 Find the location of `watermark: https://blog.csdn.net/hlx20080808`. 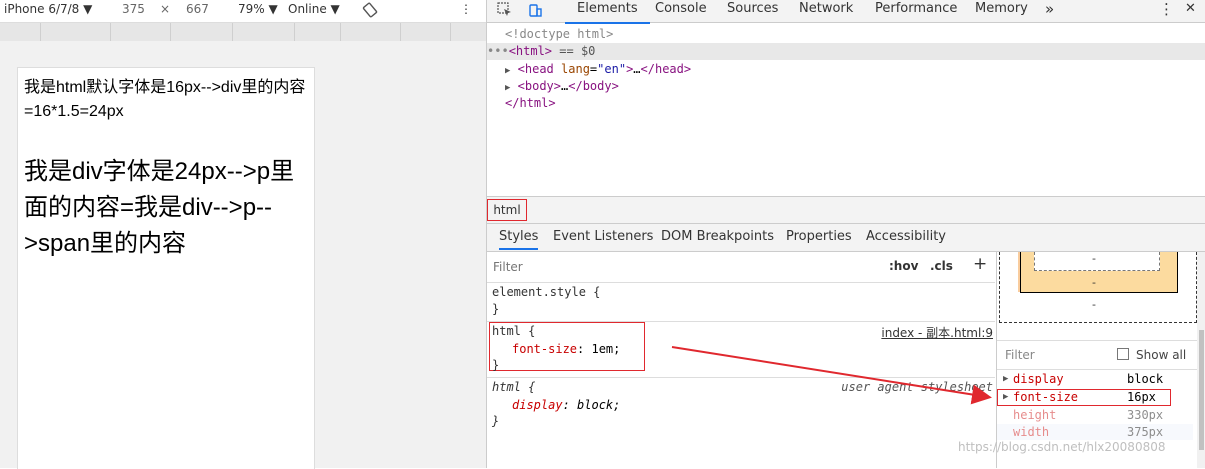

watermark: https://blog.csdn.net/hlx20080808 is located at coordinates (1062, 447).